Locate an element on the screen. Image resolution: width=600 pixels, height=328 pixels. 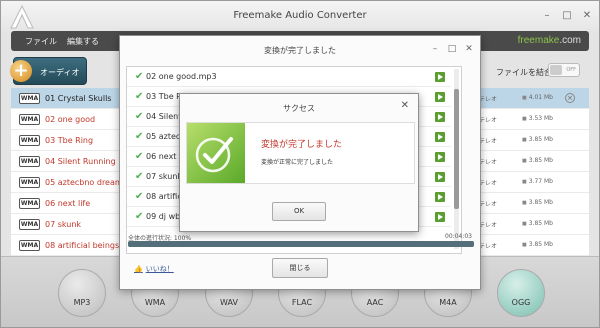
file-name: 05 aztecbno dream is located at coordinates (84, 182).